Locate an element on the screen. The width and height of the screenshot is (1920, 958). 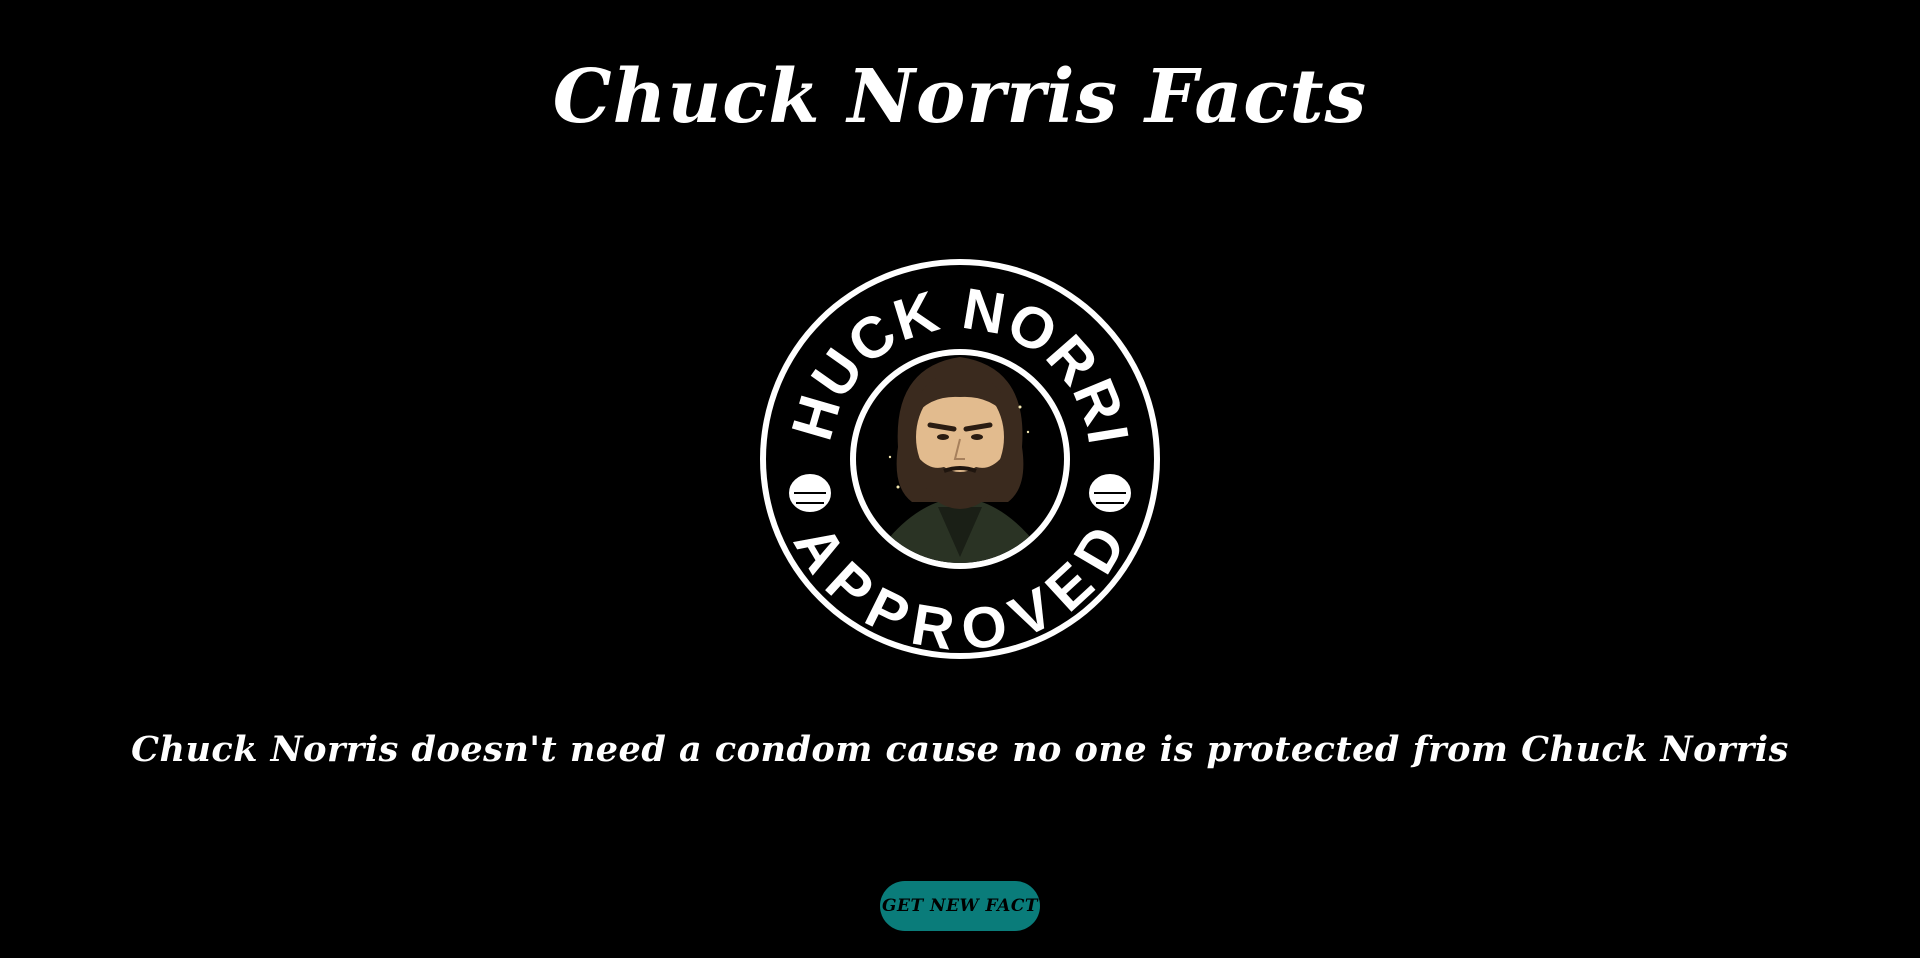
get-new-fact-button: GET NEW FACT is located at coordinates (960, 906).